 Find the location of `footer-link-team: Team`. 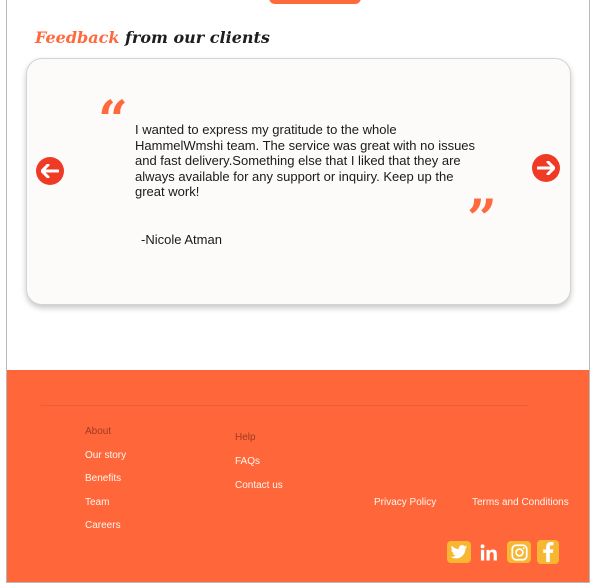

footer-link-team: Team is located at coordinates (97, 502).